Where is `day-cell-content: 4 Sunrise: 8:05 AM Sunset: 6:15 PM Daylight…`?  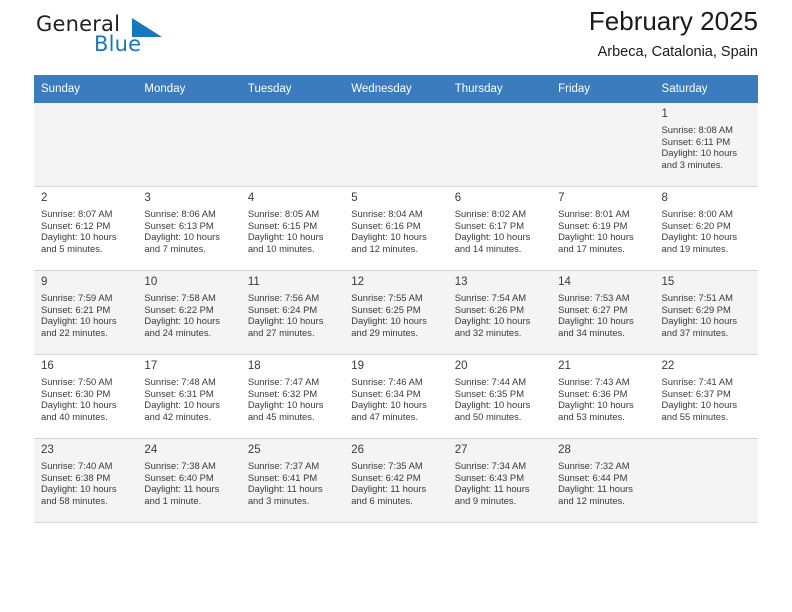
day-cell-content: 4 Sunrise: 8:05 AM Sunset: 6:15 PM Daylight… is located at coordinates (292, 226).